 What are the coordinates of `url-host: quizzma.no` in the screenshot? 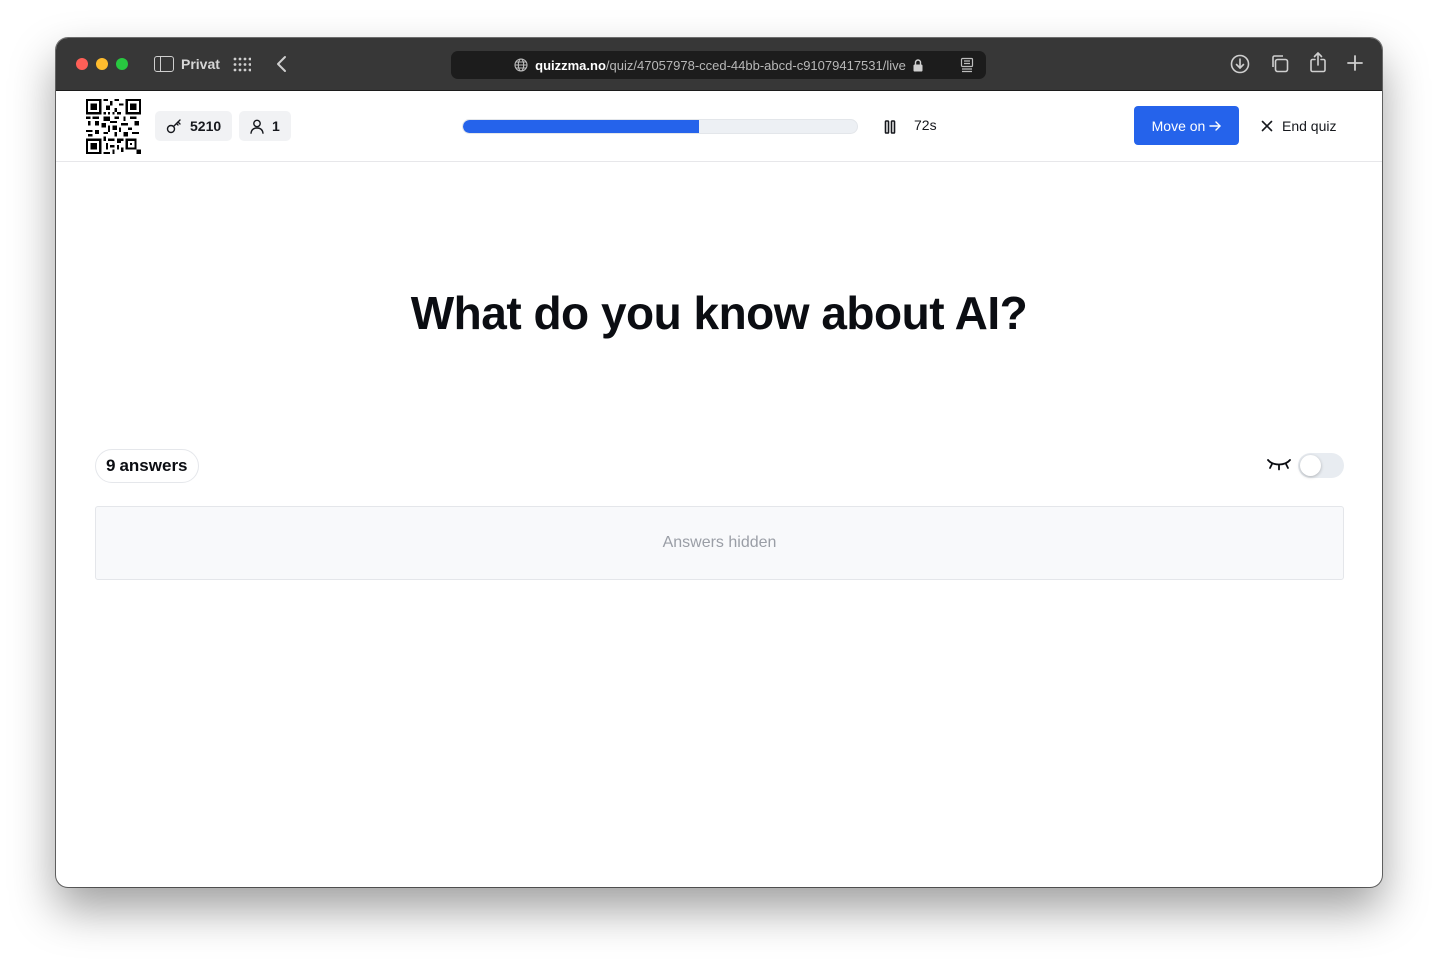 It's located at (570, 65).